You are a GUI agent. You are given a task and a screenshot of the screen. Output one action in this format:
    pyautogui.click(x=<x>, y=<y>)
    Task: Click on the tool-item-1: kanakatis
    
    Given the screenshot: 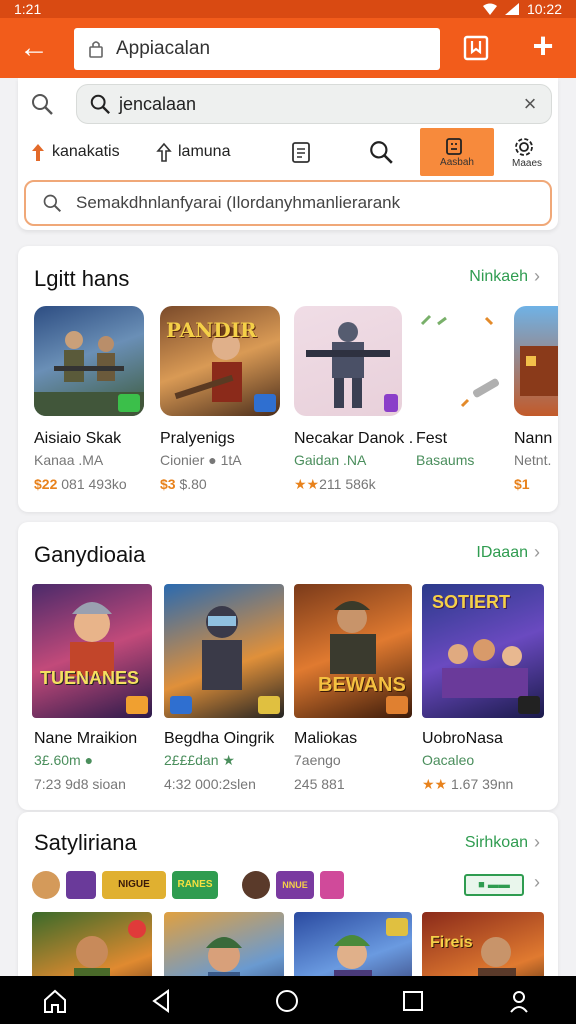 What is the action you would take?
    pyautogui.click(x=75, y=152)
    